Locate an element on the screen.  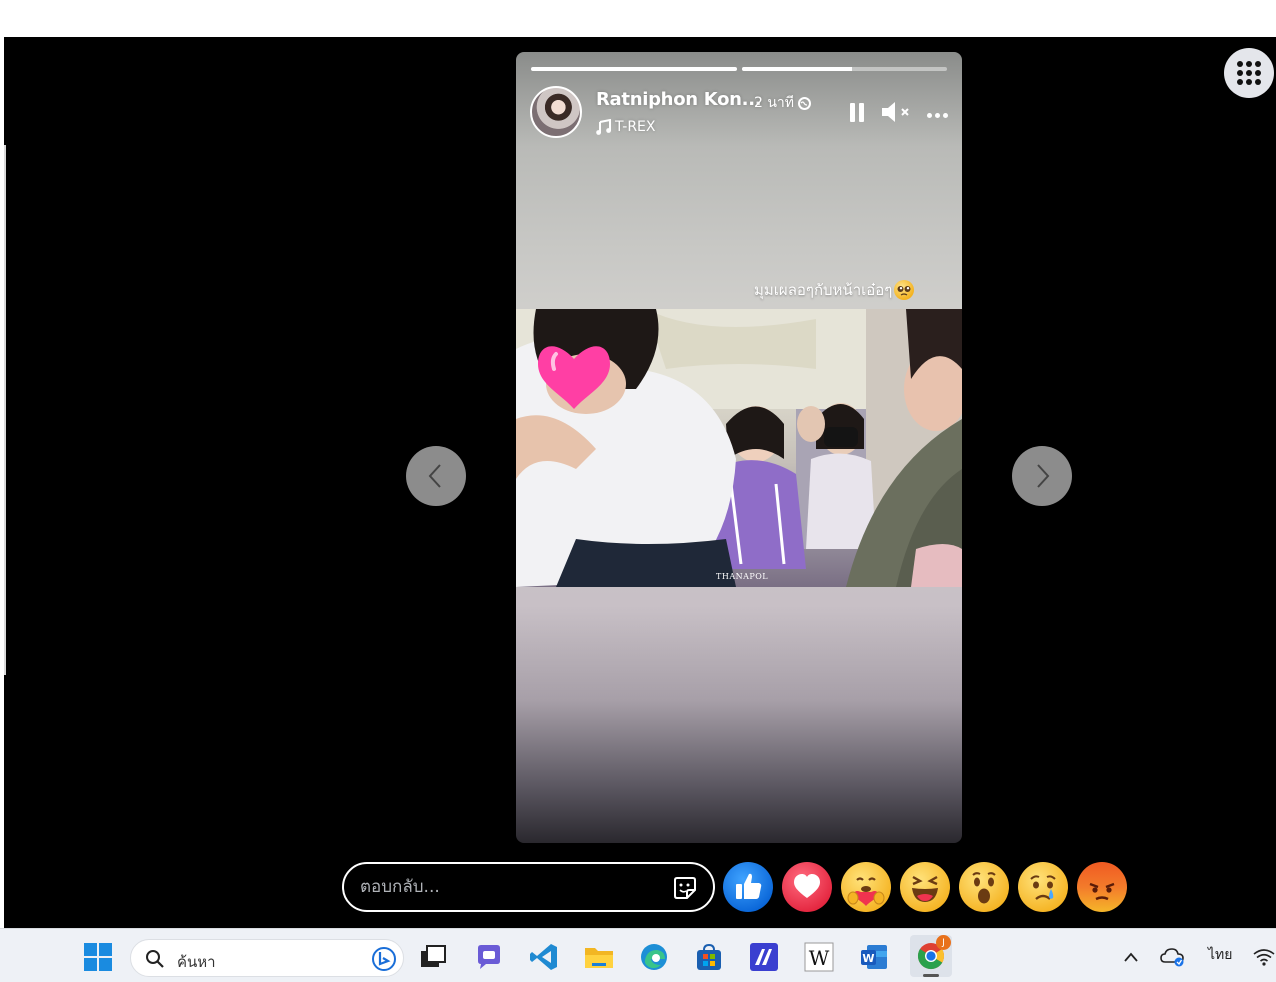
previous-story-button is located at coordinates (436, 476).